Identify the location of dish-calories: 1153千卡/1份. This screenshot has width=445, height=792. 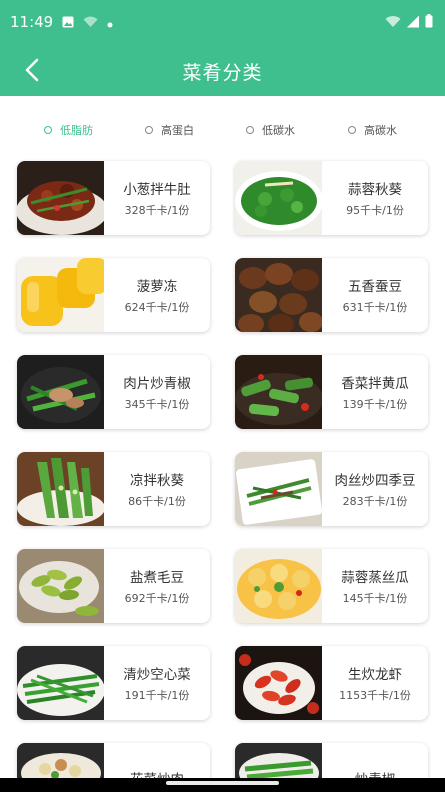
(375, 695).